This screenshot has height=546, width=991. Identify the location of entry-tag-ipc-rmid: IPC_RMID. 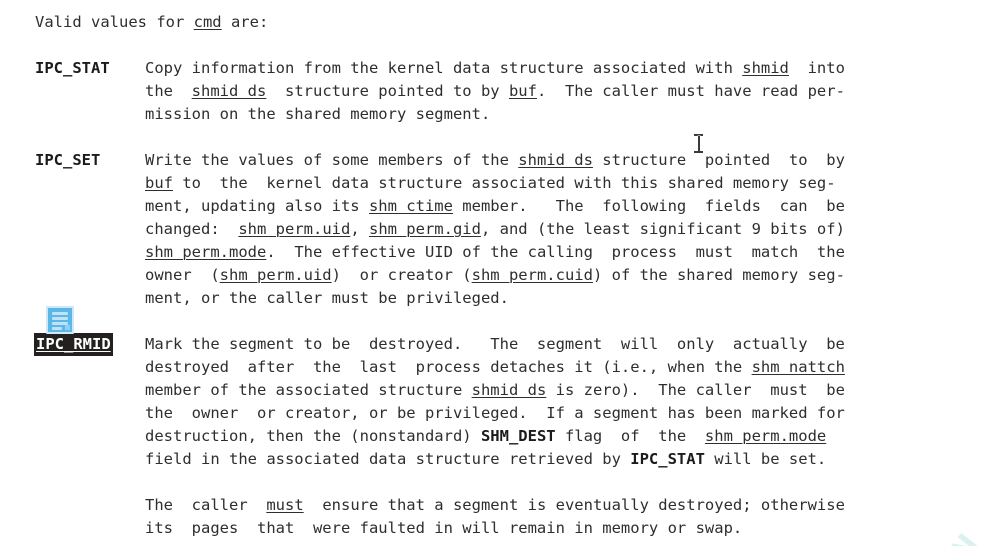
(90, 344).